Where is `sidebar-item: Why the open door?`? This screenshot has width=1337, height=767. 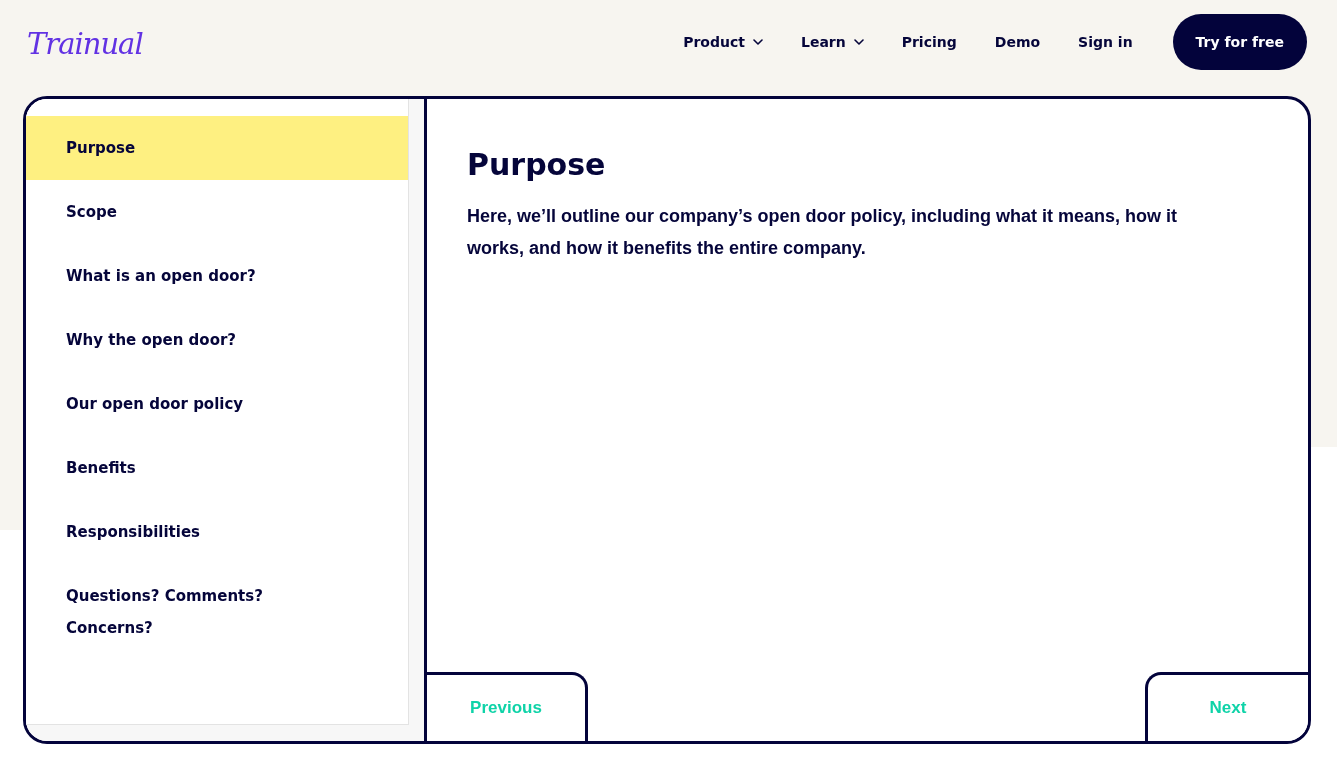 sidebar-item: Why the open door? is located at coordinates (217, 340).